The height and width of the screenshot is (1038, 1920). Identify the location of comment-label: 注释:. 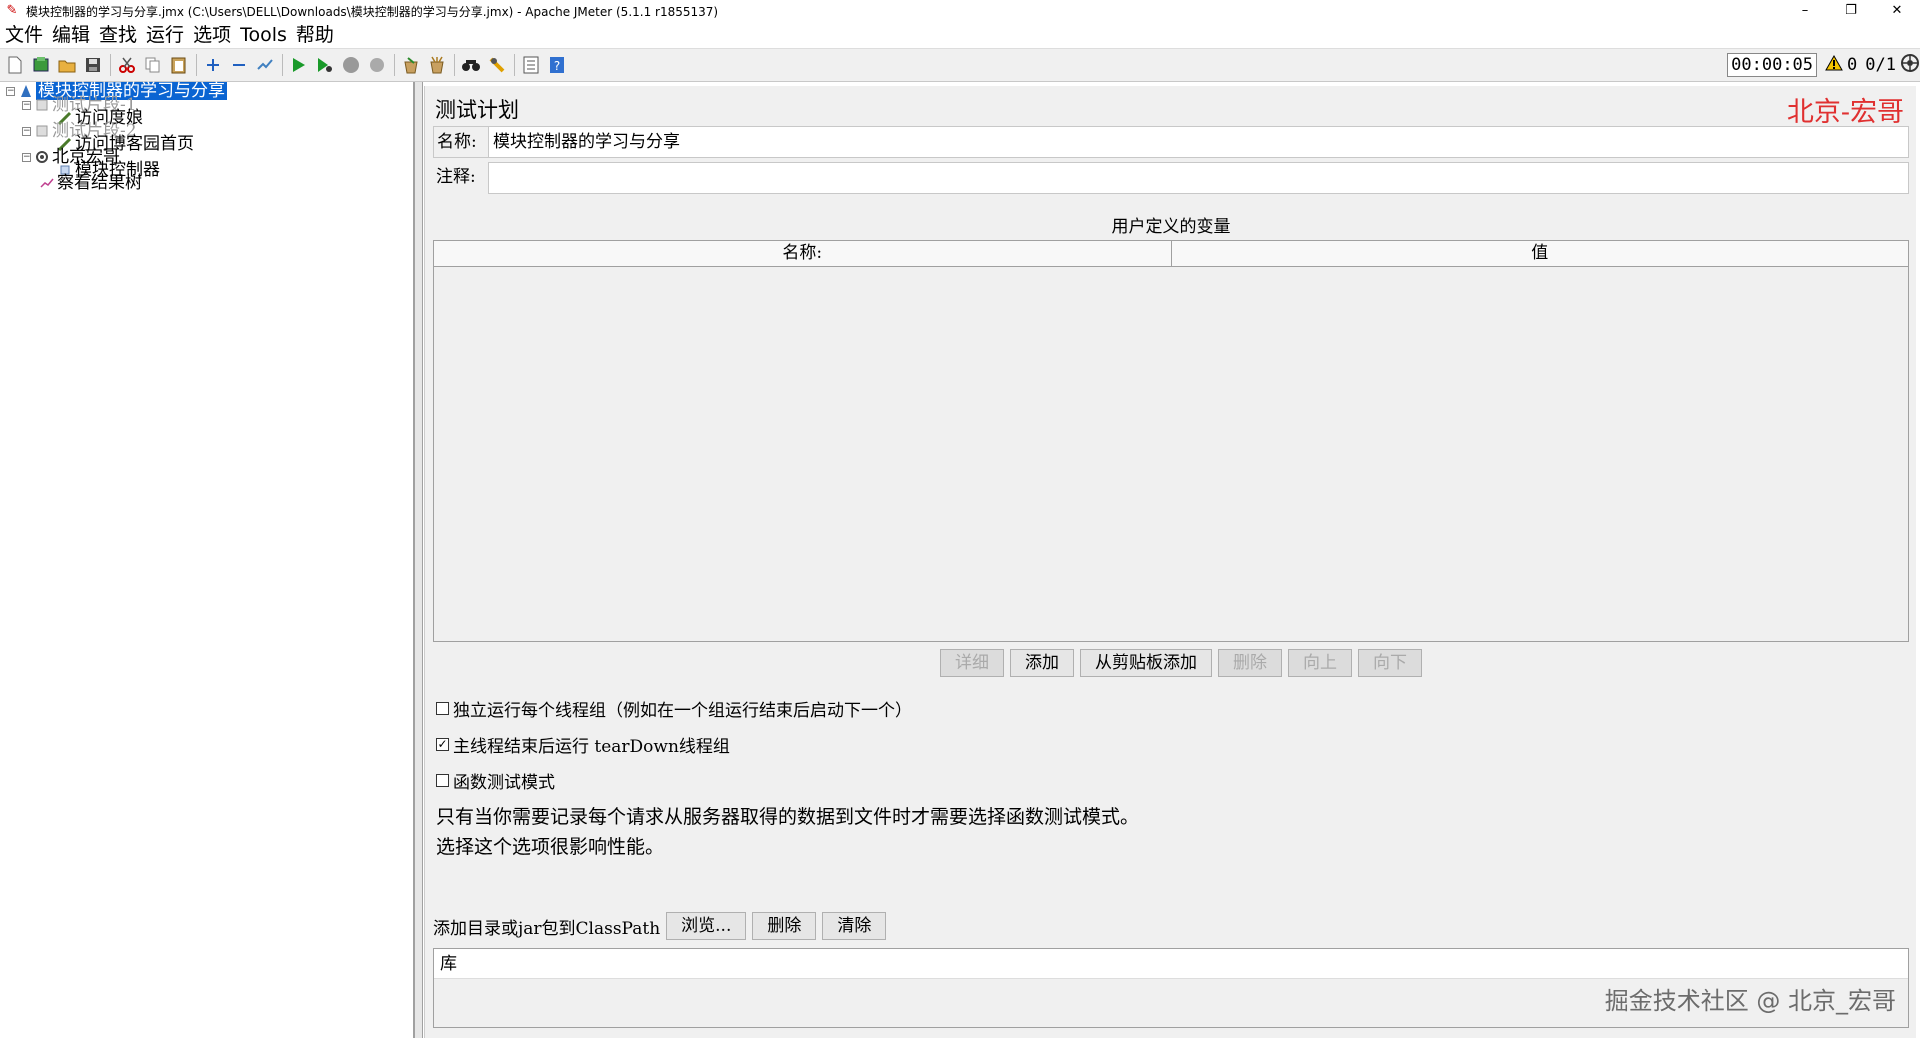
(460, 178).